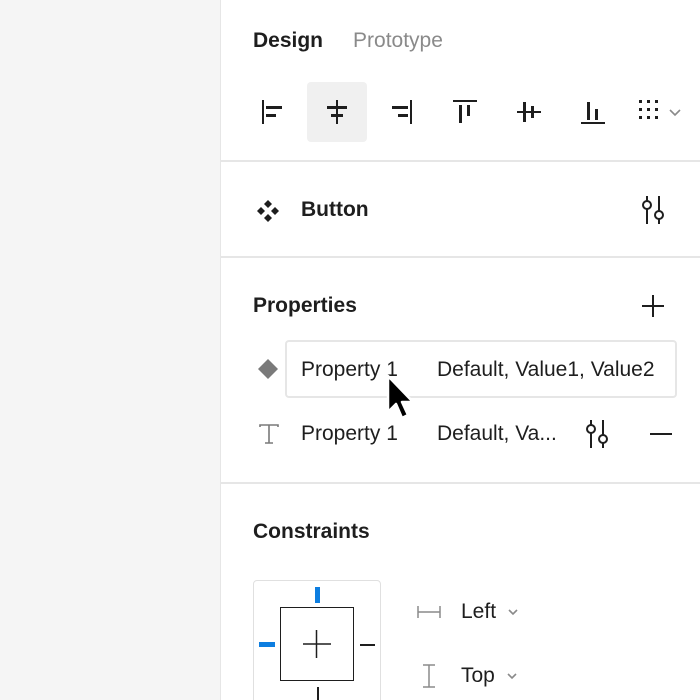 This screenshot has height=700, width=700. Describe the element at coordinates (269, 434) in the screenshot. I see `text-type-icon` at that location.